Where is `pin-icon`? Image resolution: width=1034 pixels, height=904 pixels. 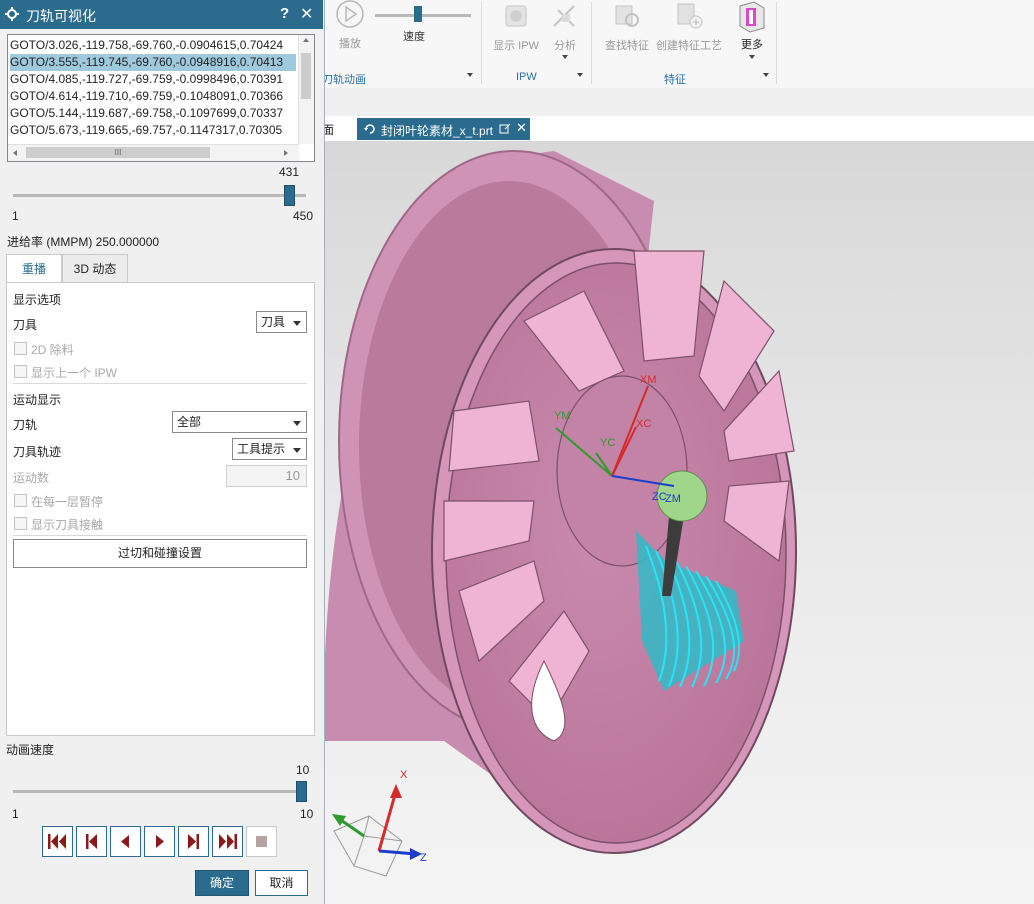
pin-icon is located at coordinates (505, 129).